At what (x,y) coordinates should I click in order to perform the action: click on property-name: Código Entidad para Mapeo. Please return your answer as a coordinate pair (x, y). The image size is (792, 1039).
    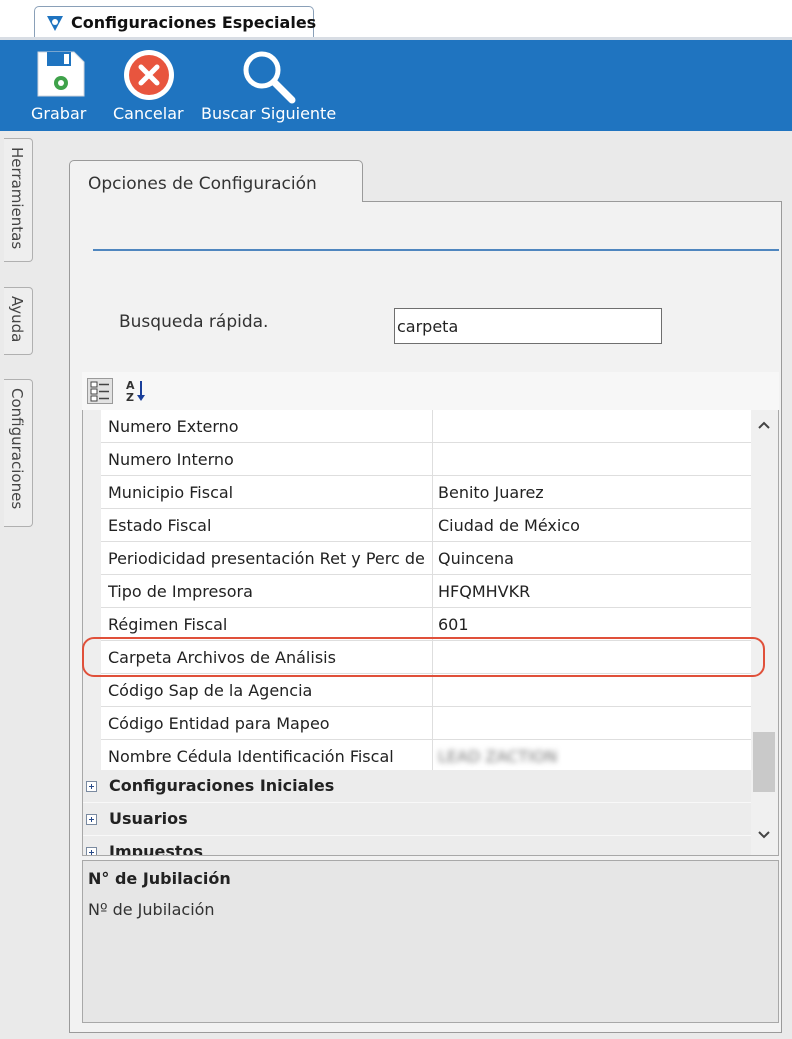
    Looking at the image, I should click on (219, 723).